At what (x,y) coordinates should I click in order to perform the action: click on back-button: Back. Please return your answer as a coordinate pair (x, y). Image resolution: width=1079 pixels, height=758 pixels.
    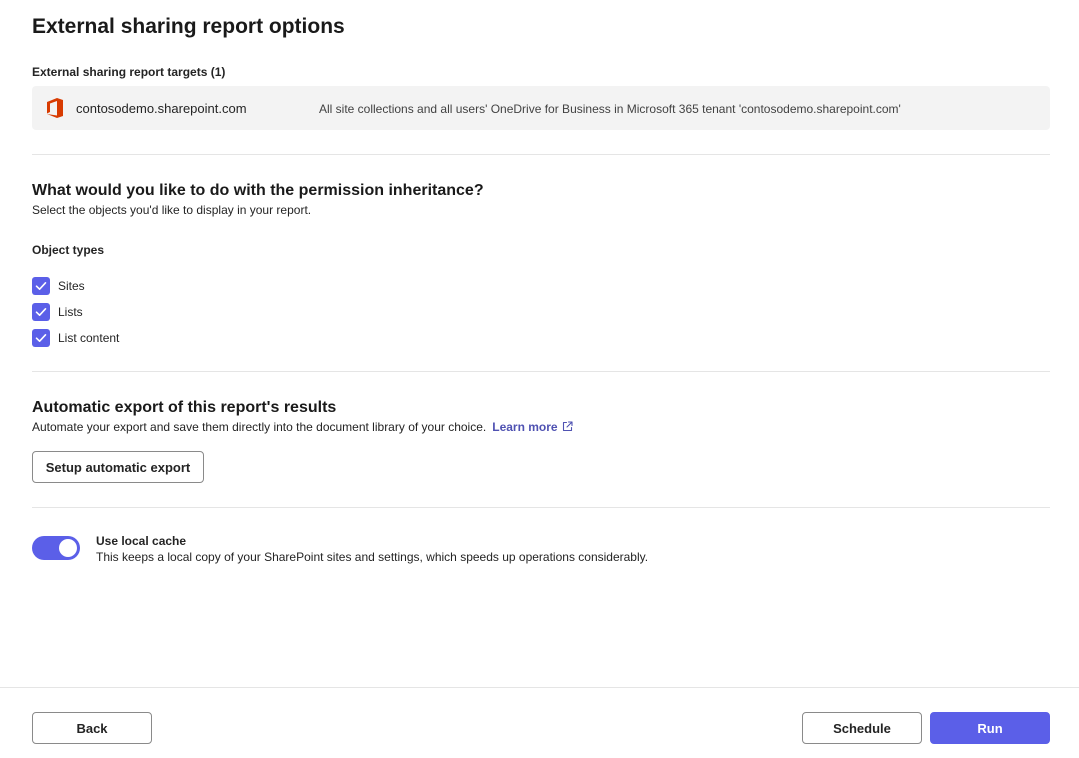
    Looking at the image, I should click on (92, 728).